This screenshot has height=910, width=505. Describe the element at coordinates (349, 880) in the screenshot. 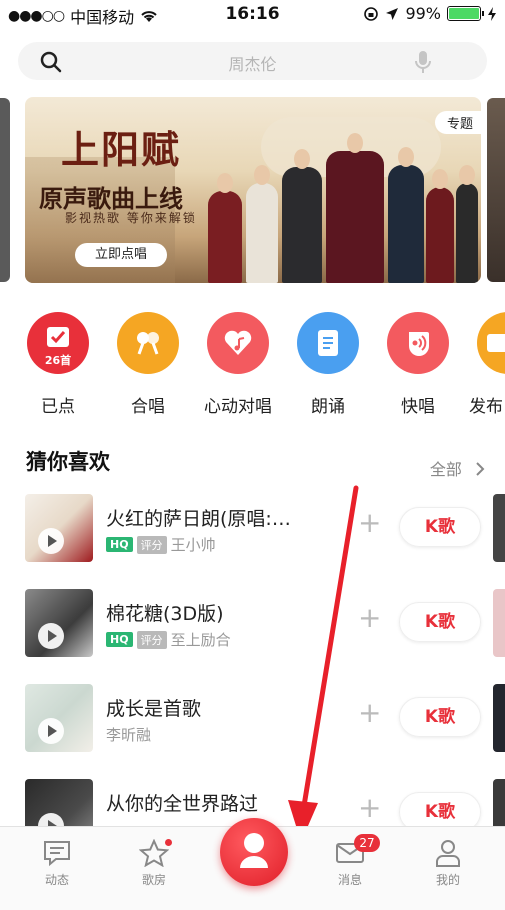

I see `tab-label: 消息` at that location.